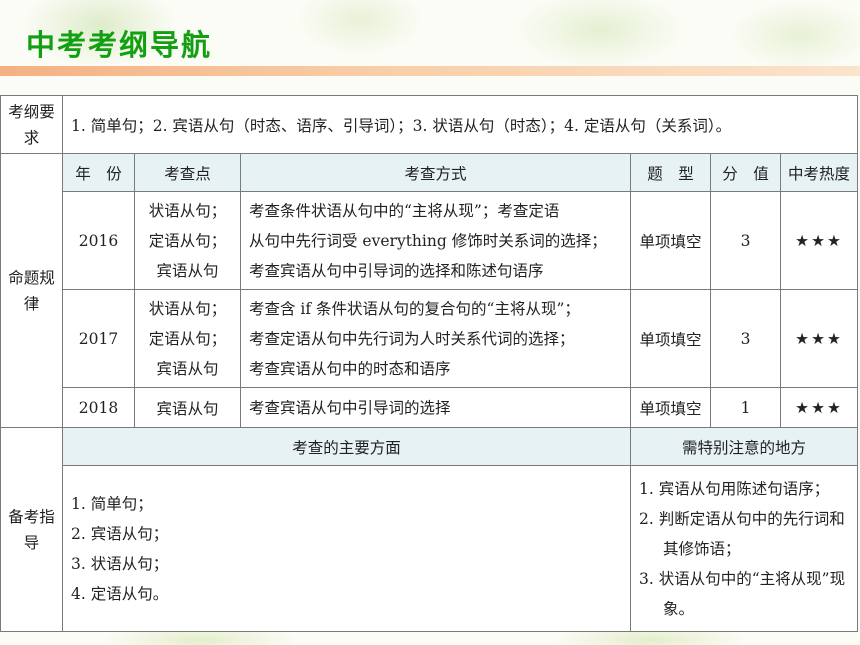 Image resolution: width=860 pixels, height=645 pixels. I want to click on header-score: 分 值, so click(745, 172).